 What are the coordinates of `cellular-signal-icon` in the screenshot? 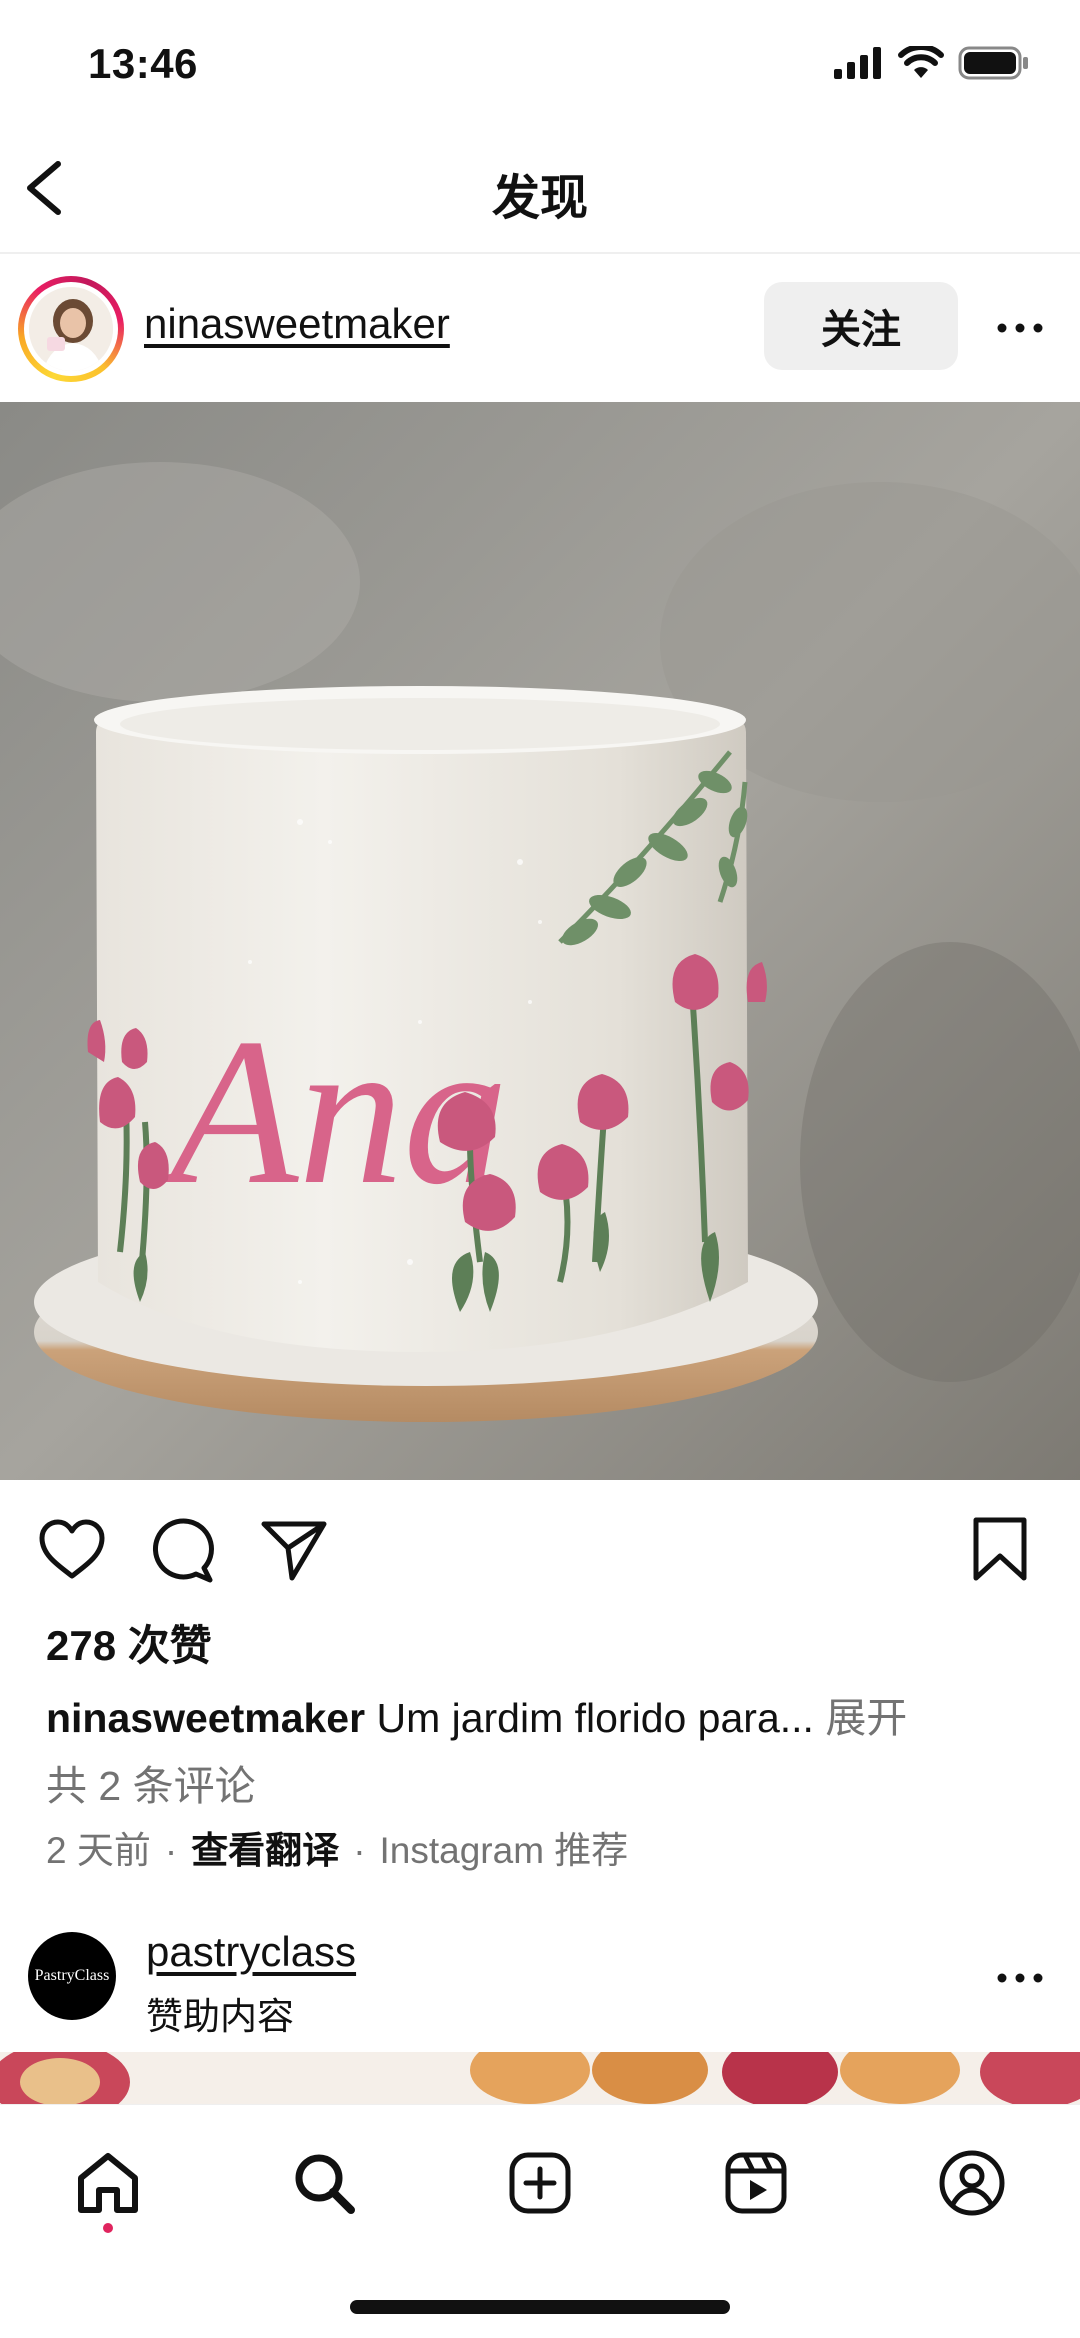 It's located at (857, 63).